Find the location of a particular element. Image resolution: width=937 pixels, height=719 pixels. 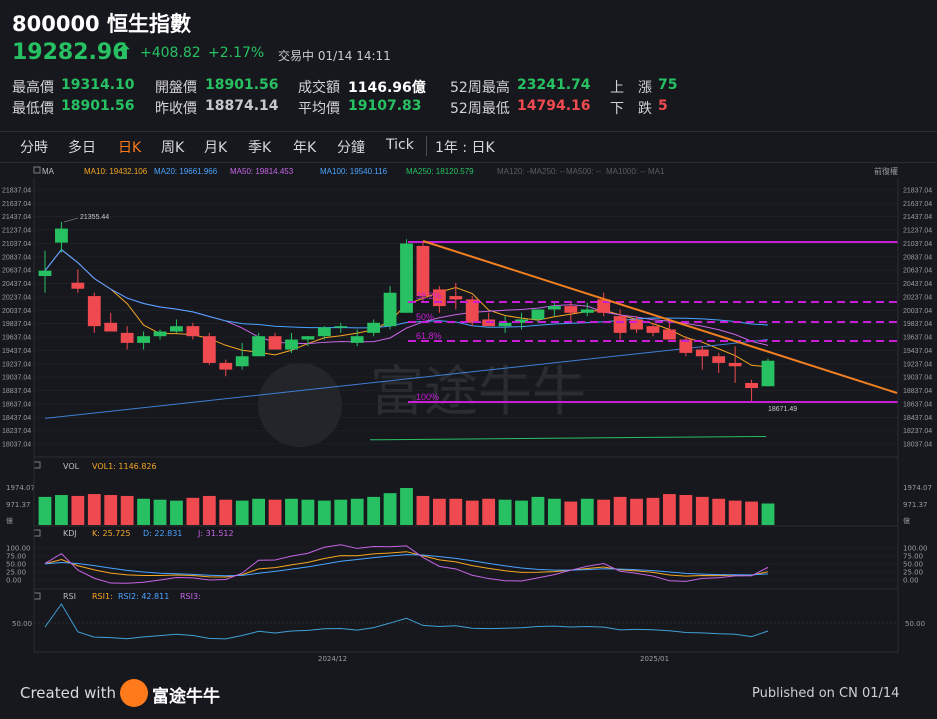

price-tick-right: 18037.04 is located at coordinates (917, 445).